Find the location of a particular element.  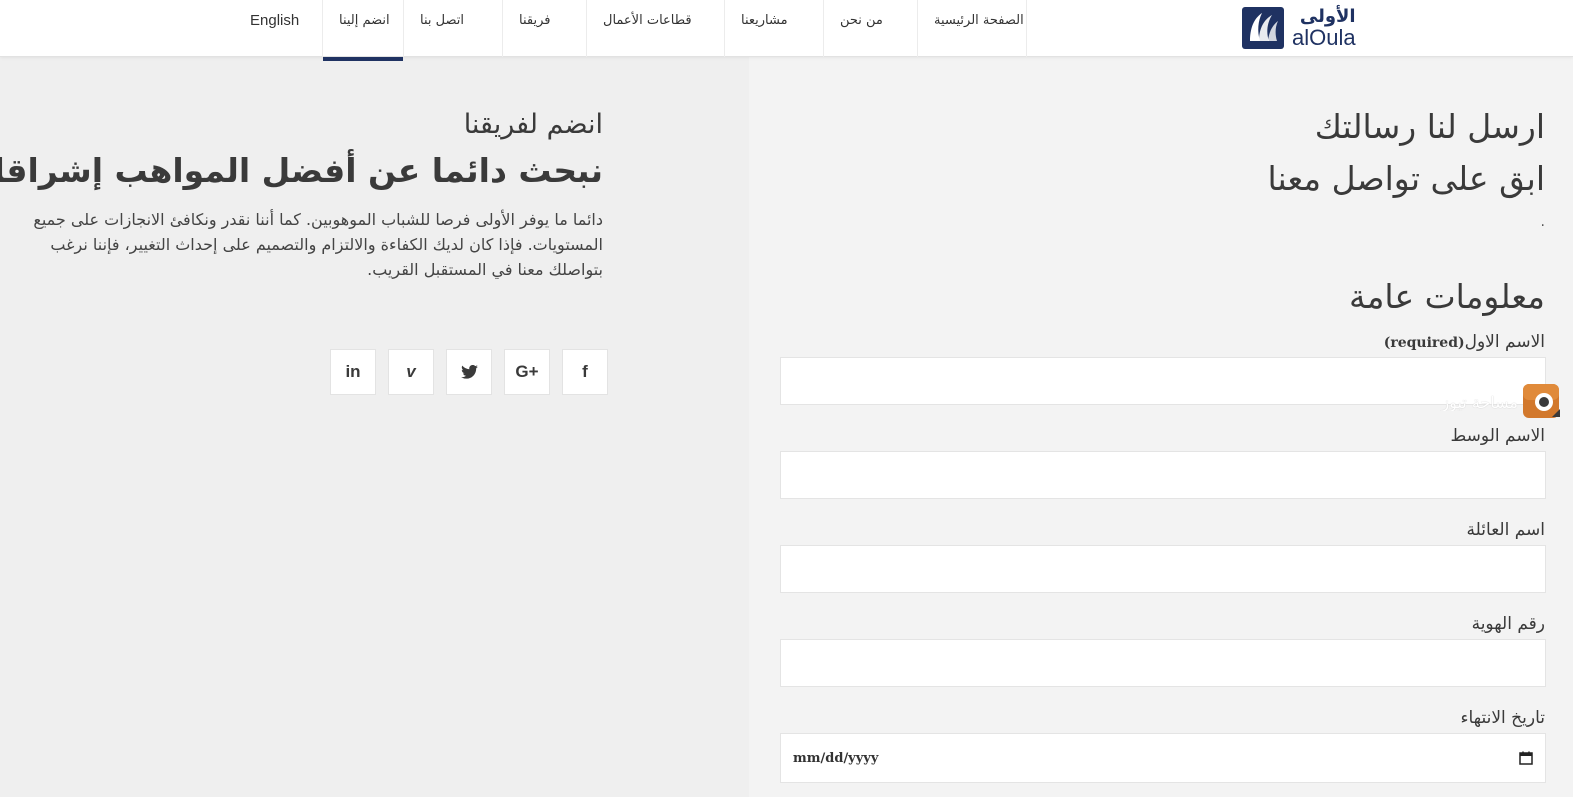

alula-logo-icon is located at coordinates (1263, 28).